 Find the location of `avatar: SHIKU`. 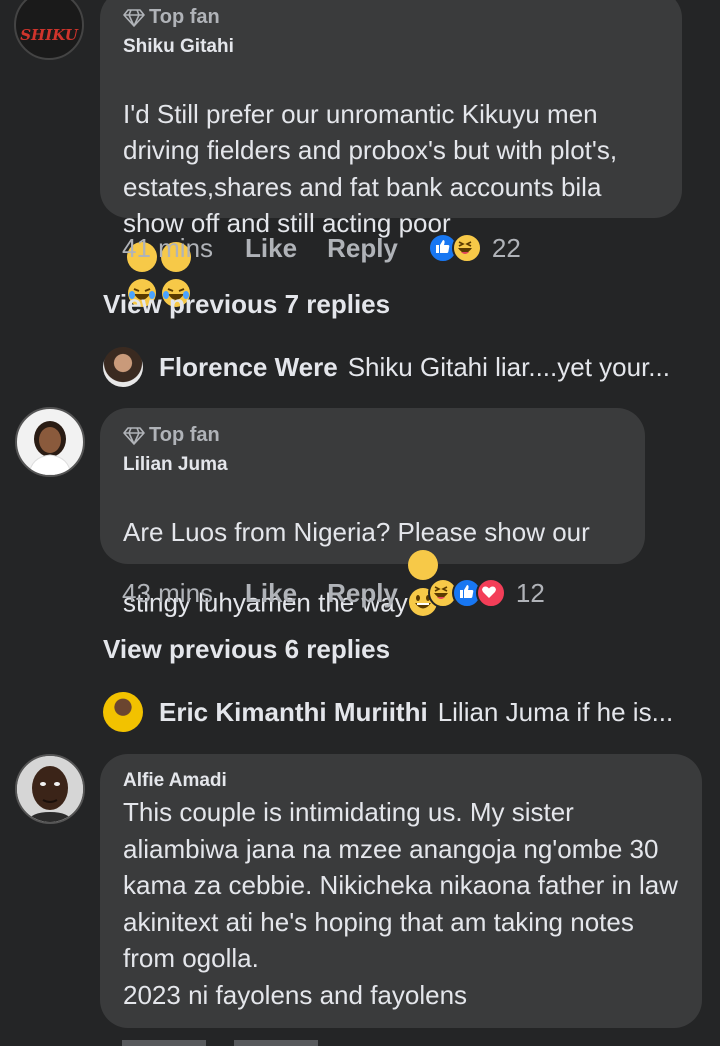

avatar: SHIKU is located at coordinates (49, 30).